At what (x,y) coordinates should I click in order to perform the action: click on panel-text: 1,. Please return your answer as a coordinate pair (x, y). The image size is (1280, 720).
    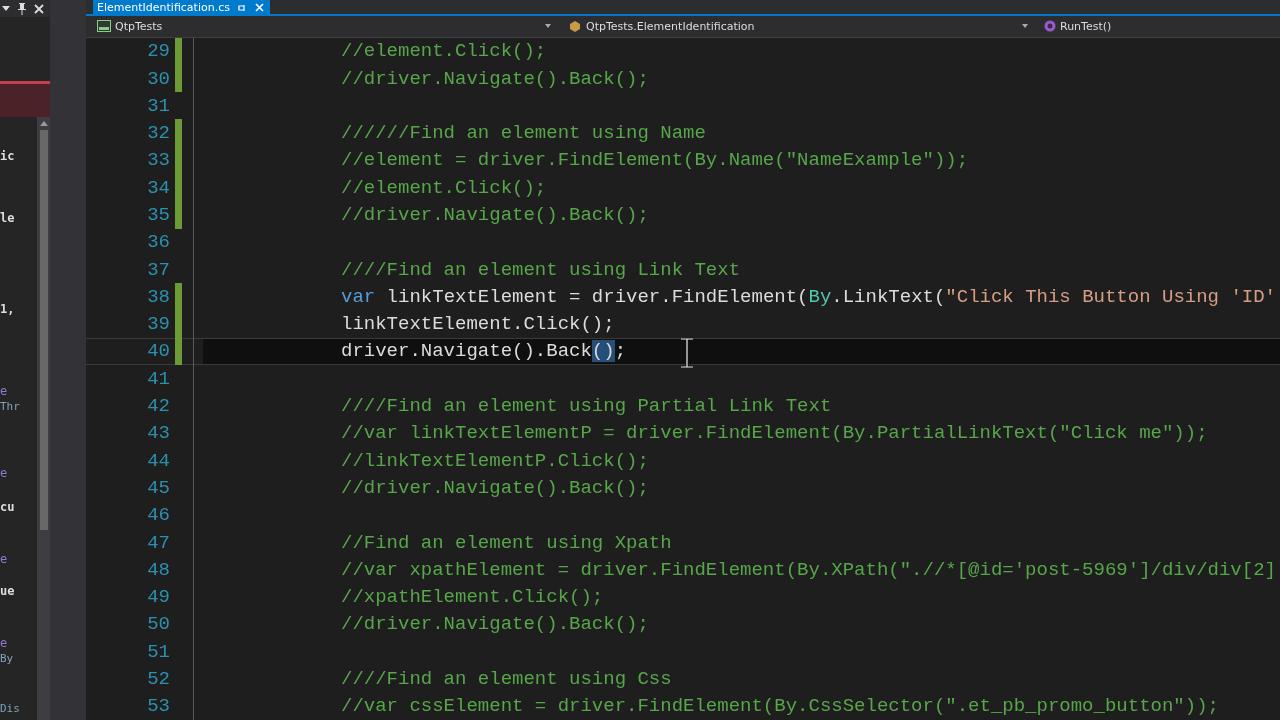
    Looking at the image, I should click on (7, 309).